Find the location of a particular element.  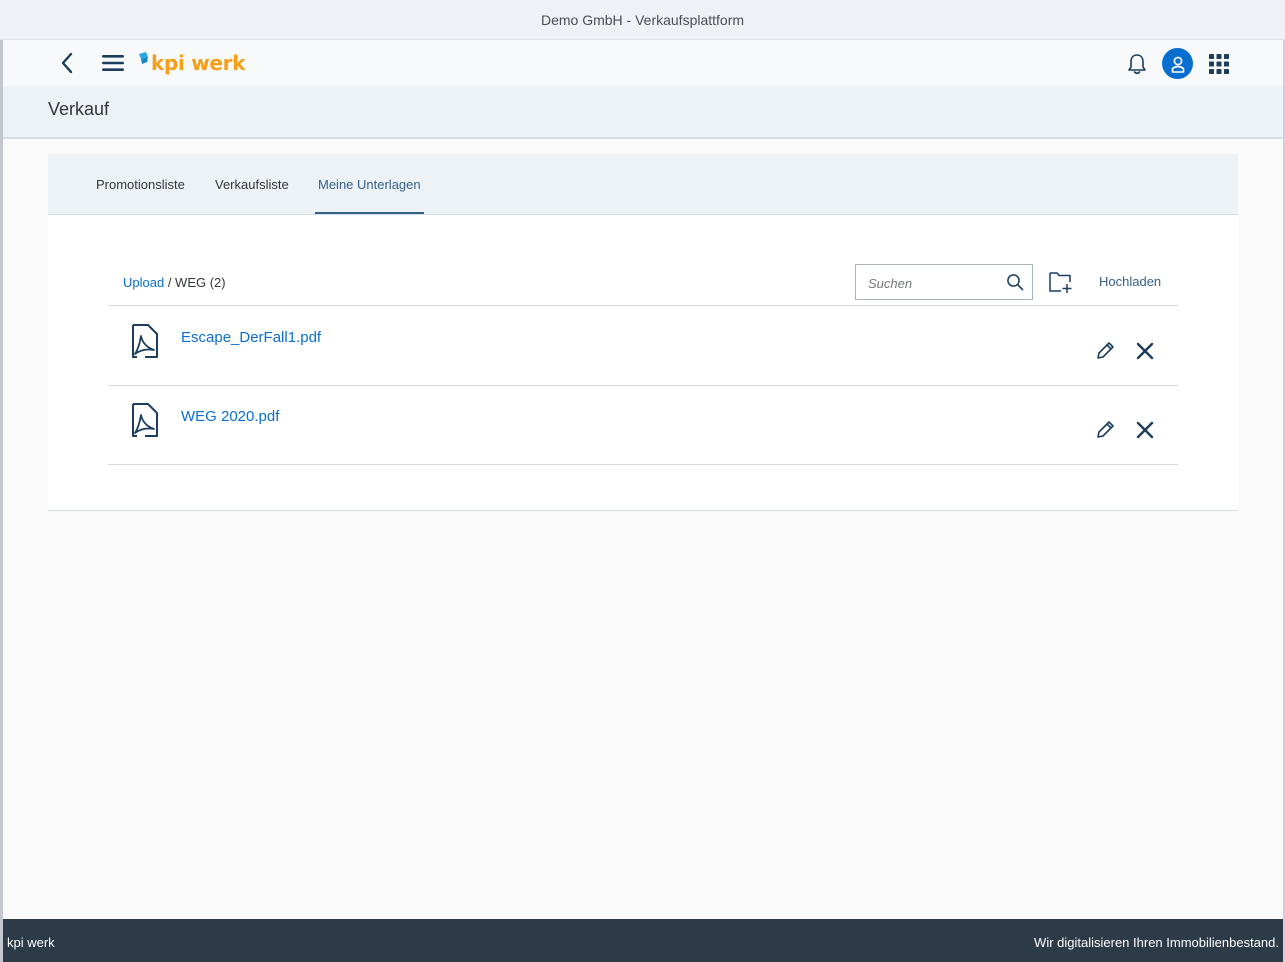

file-row: WEG 2020.pdf is located at coordinates (643, 425).